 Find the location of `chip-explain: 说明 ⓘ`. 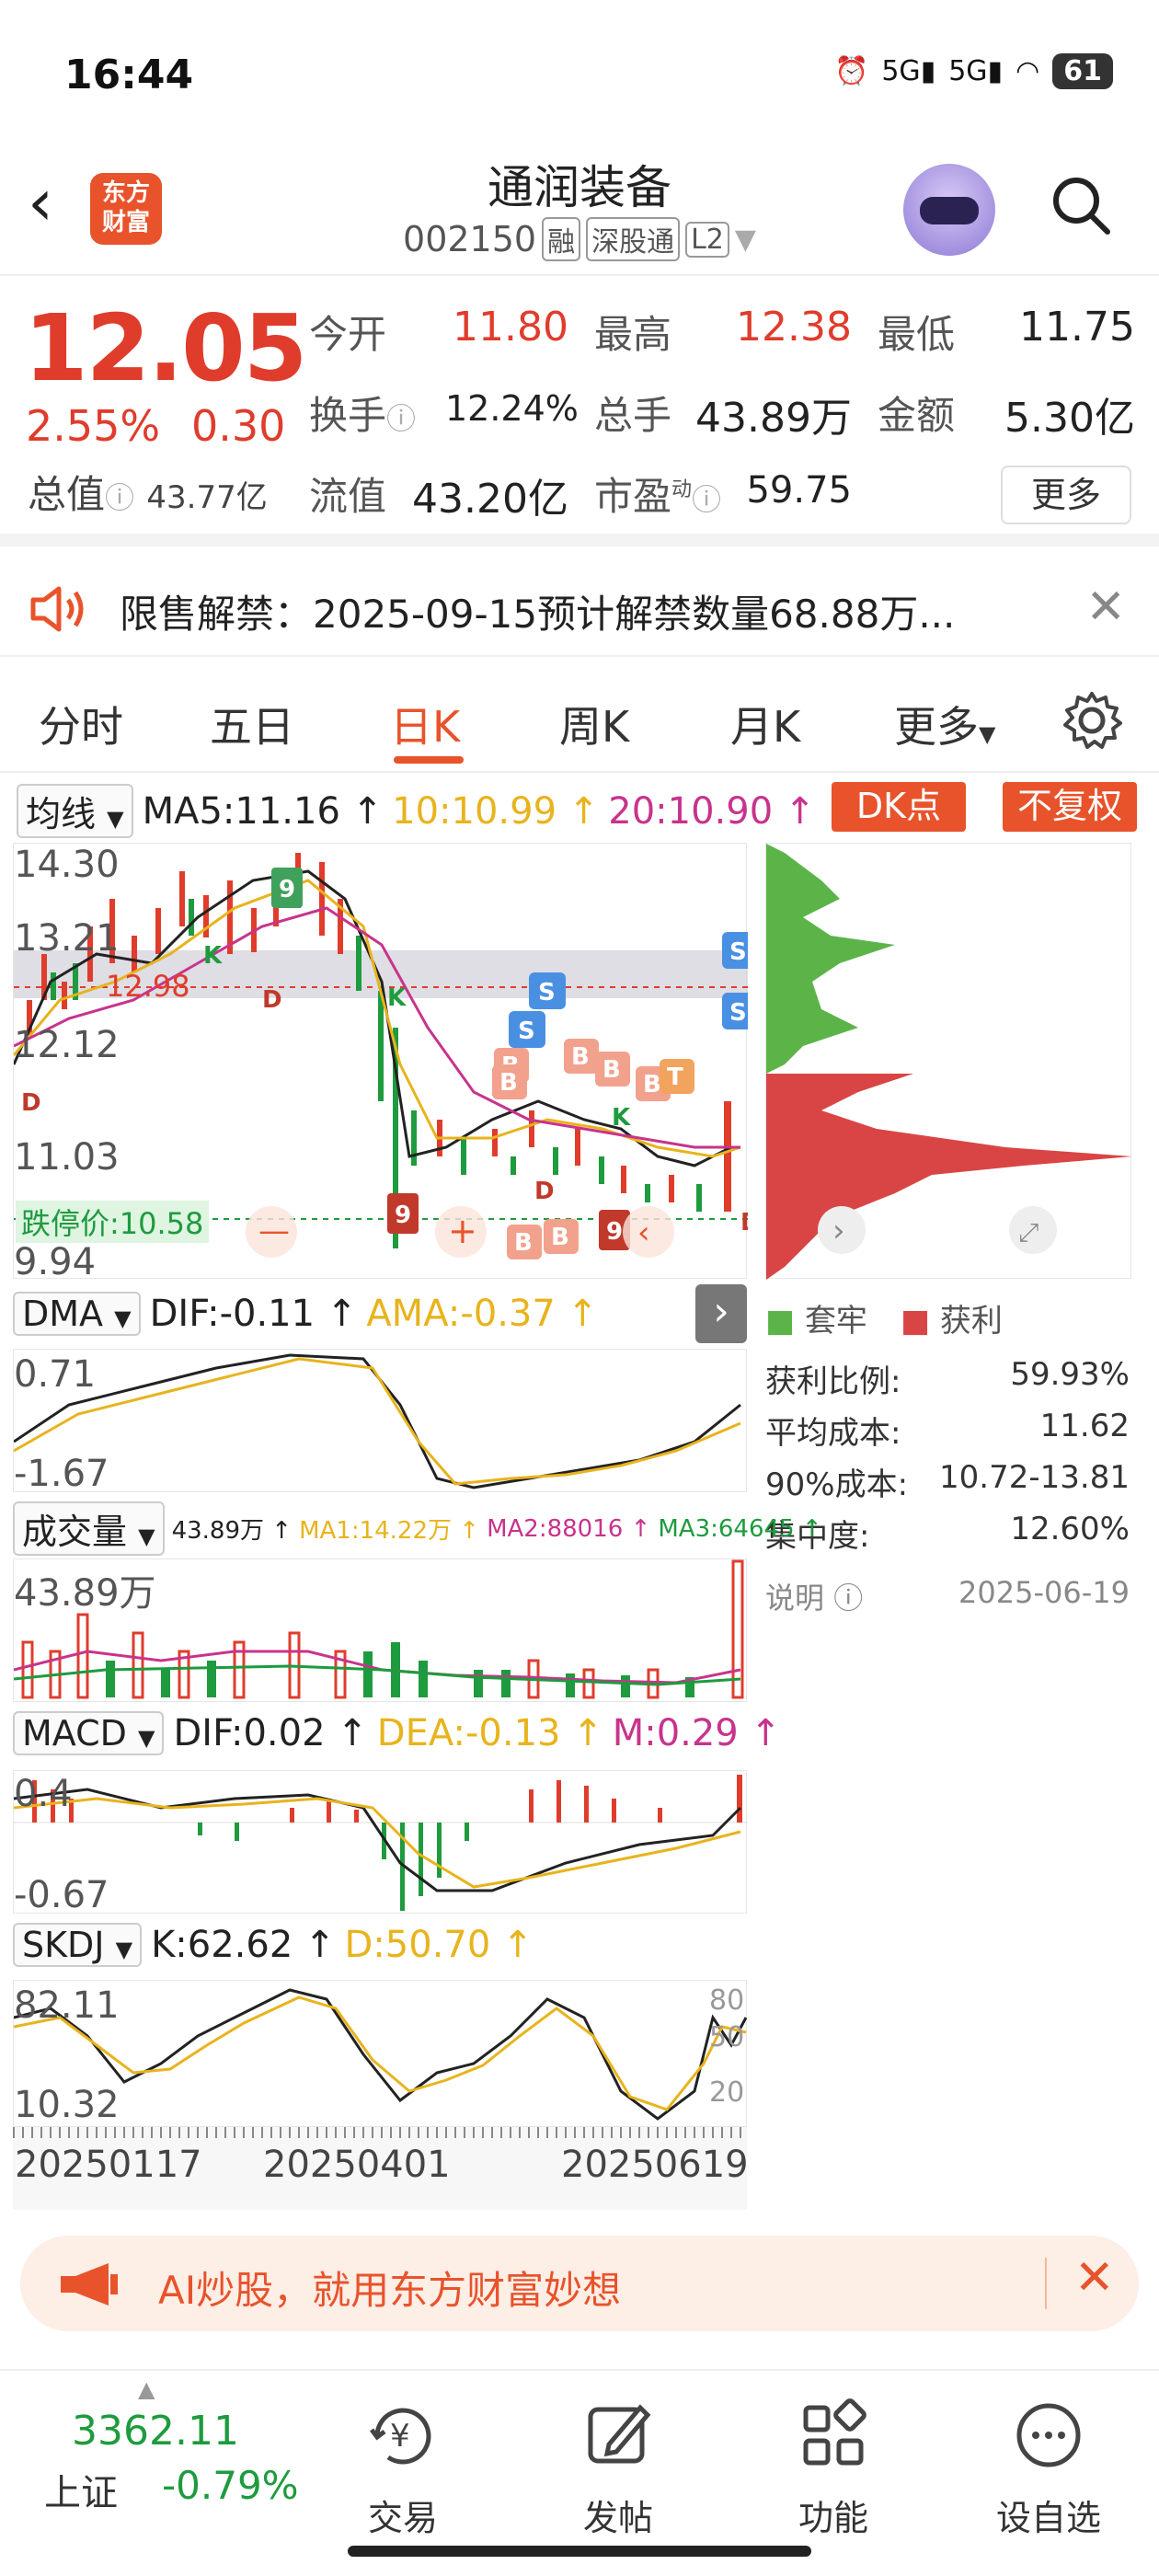

chip-explain: 说明 ⓘ is located at coordinates (814, 1596).